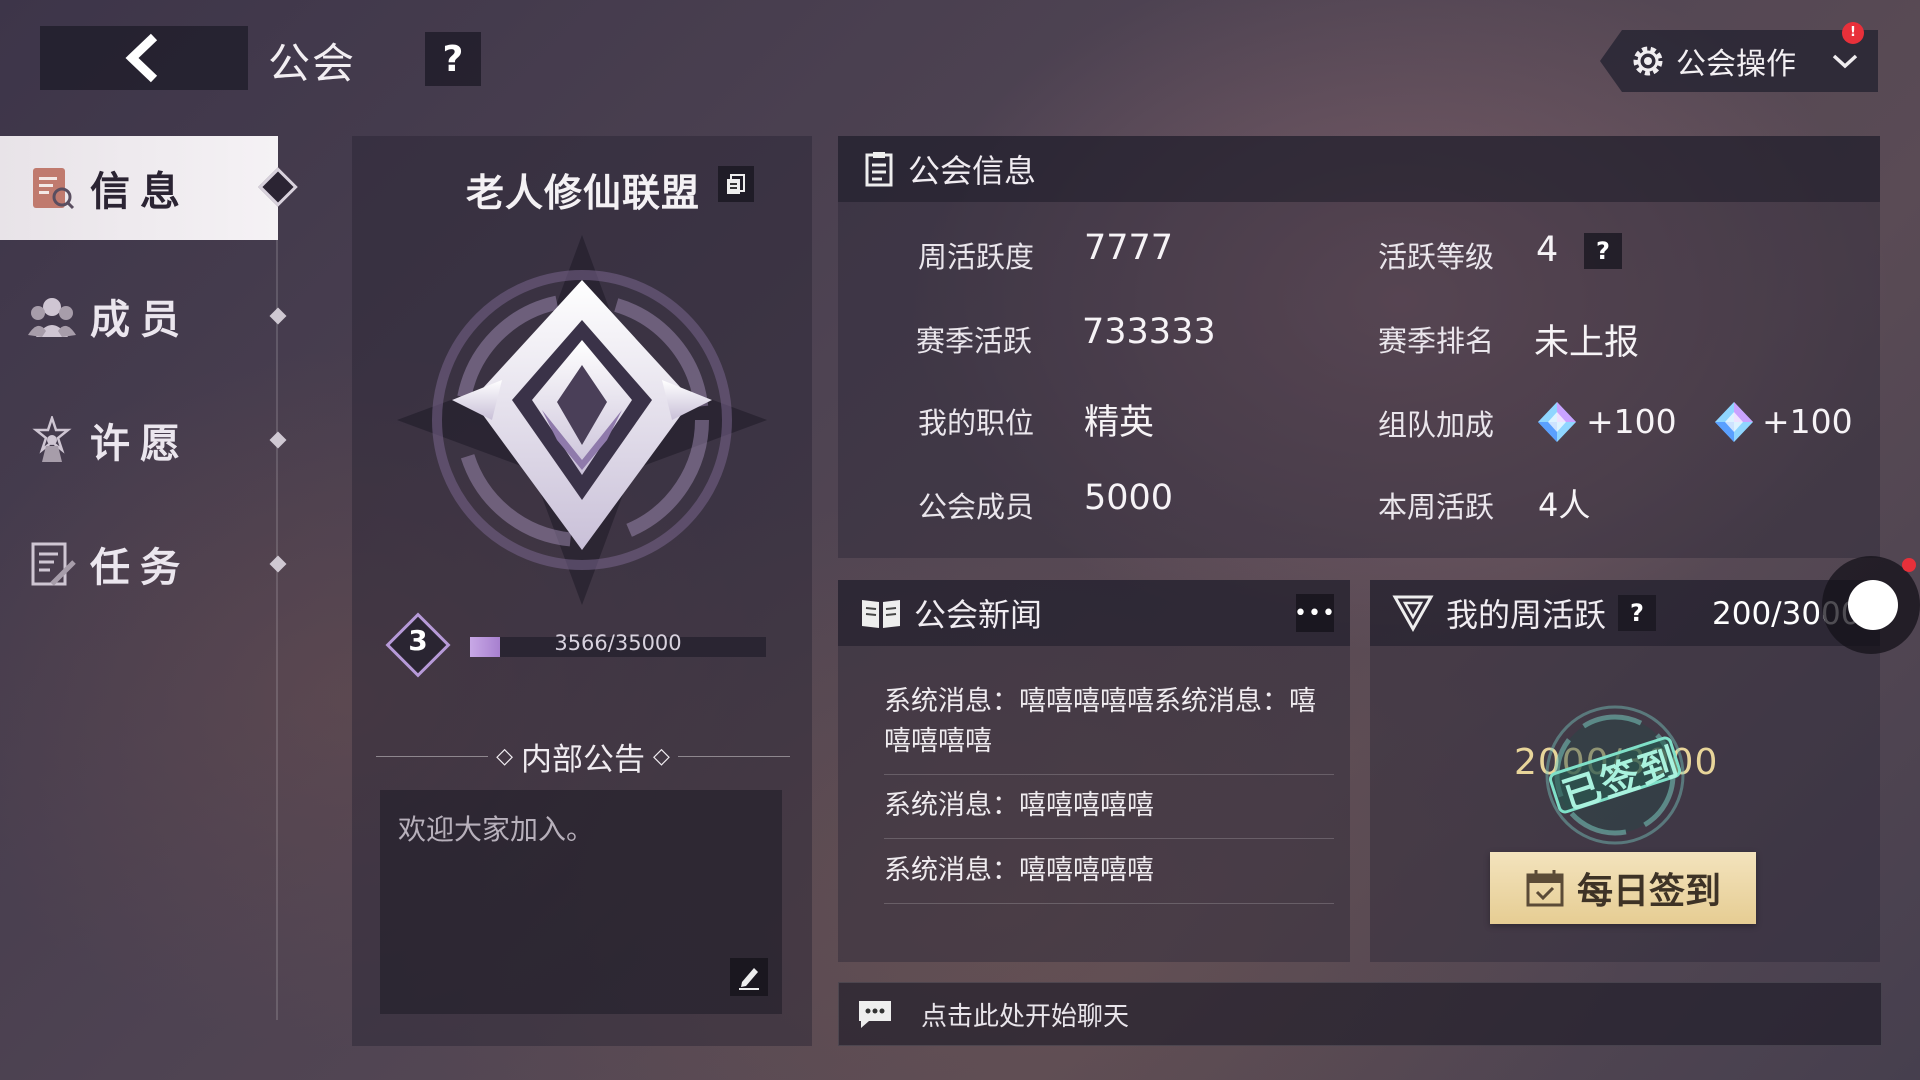 This screenshot has width=1920, height=1080. Describe the element at coordinates (1436, 425) in the screenshot. I see `team-bonus-label: 组队加成` at that location.